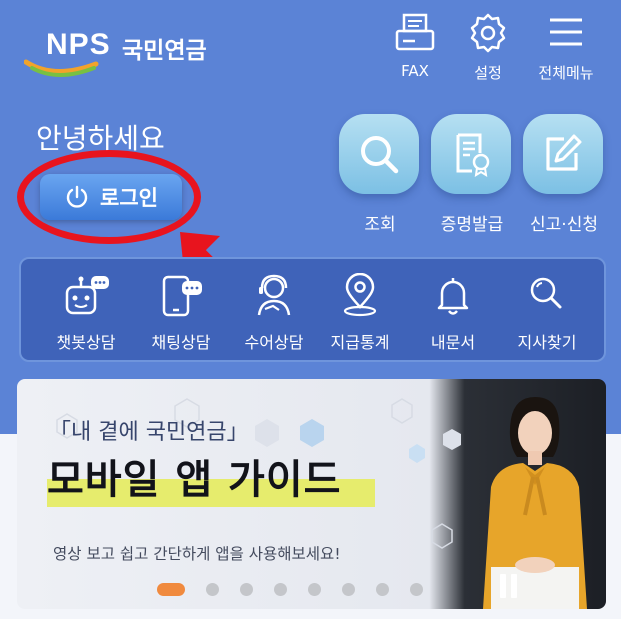 The image size is (621, 619). What do you see at coordinates (564, 174) in the screenshot?
I see `report-apply-button: 신고·신청` at bounding box center [564, 174].